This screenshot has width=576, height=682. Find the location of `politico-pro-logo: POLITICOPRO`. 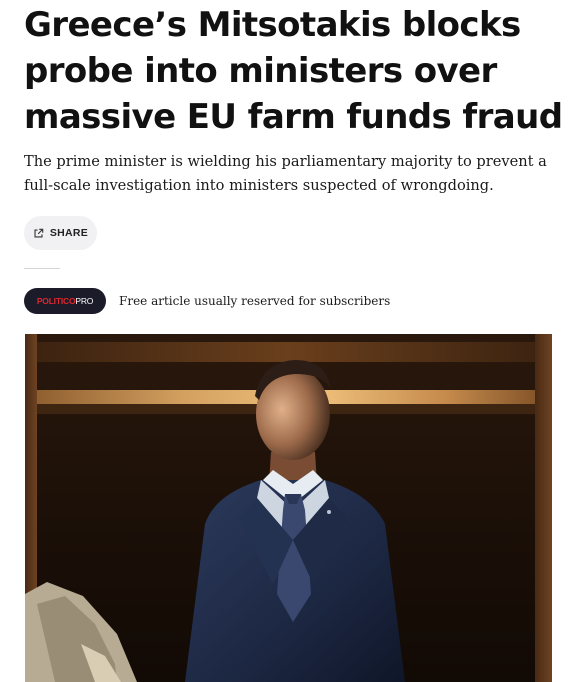

politico-pro-logo: POLITICOPRO is located at coordinates (65, 301).